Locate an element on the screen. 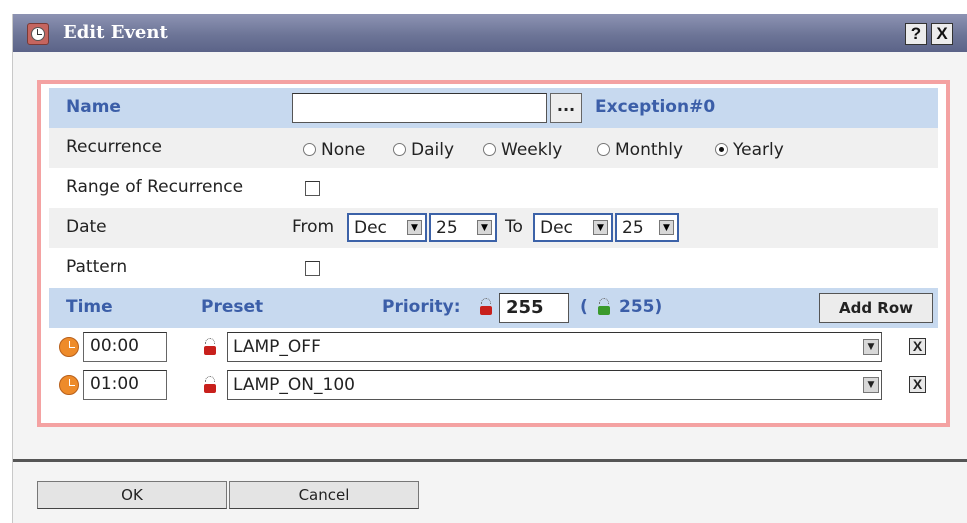  radio-weekly-label: Weekly is located at coordinates (532, 150).